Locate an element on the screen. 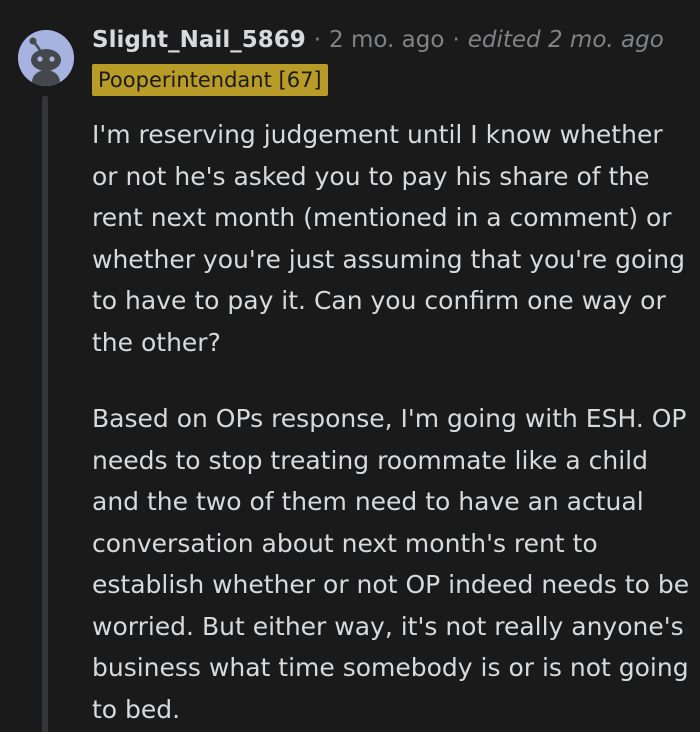 This screenshot has height=732, width=700. user-flair: Pooperintendant [67] is located at coordinates (210, 80).